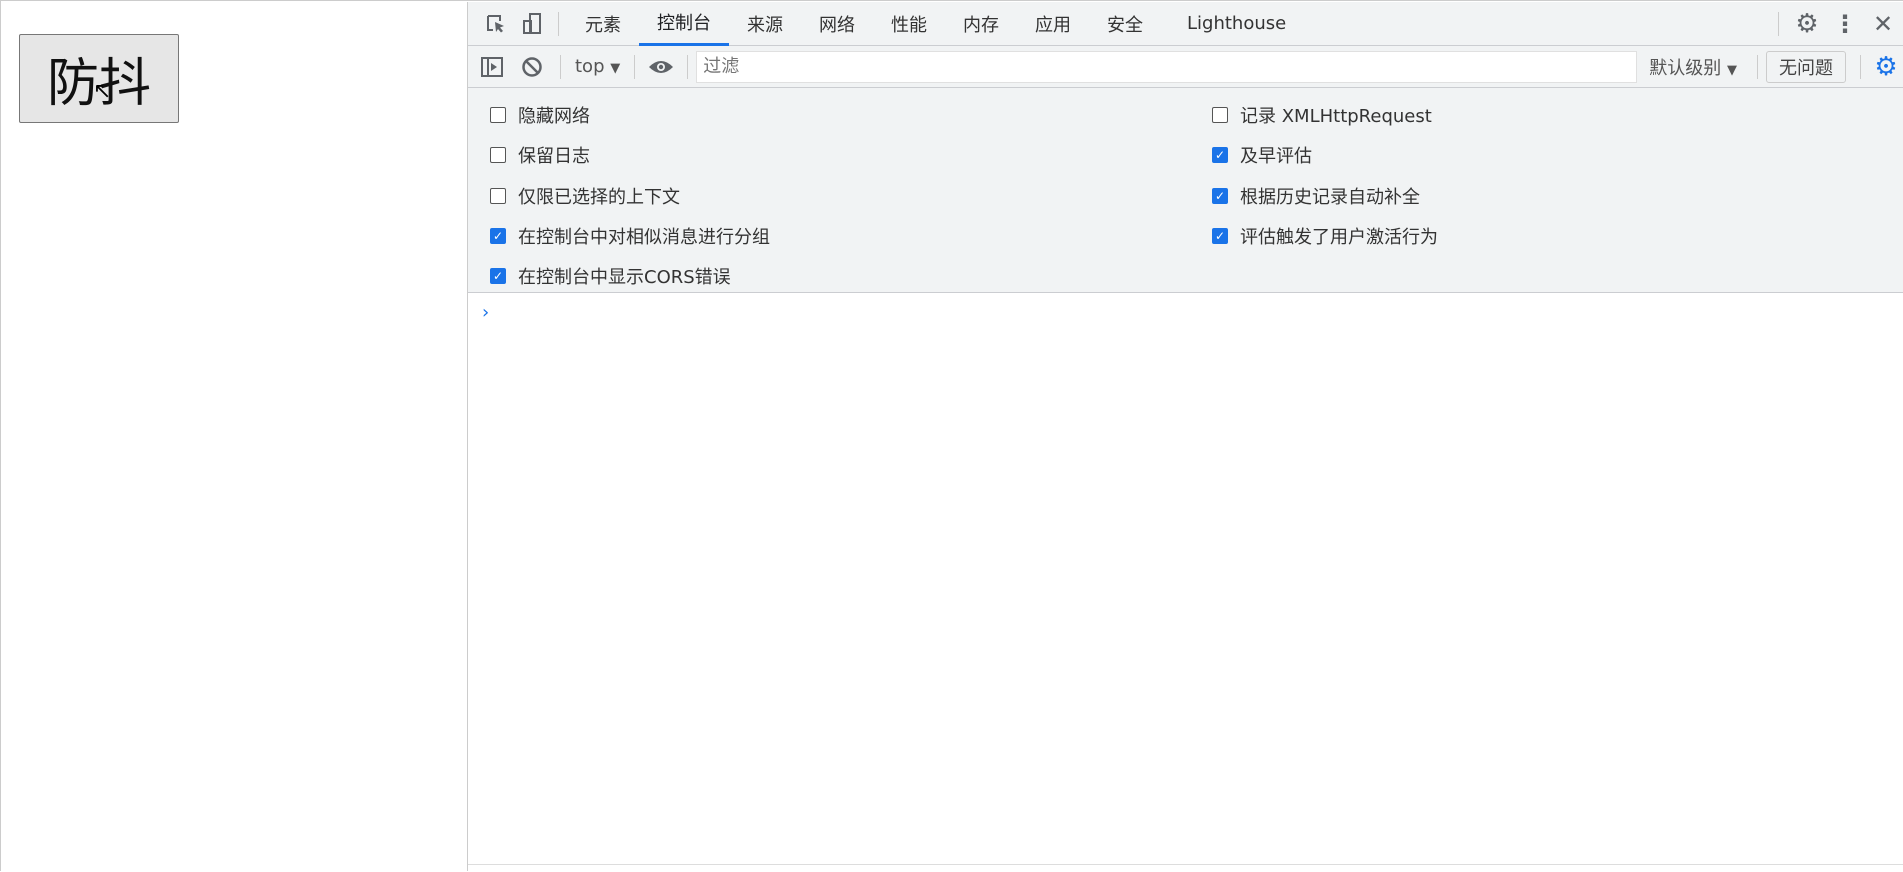  I want to click on setting-option: ✓ 及早评估, so click(1262, 155).